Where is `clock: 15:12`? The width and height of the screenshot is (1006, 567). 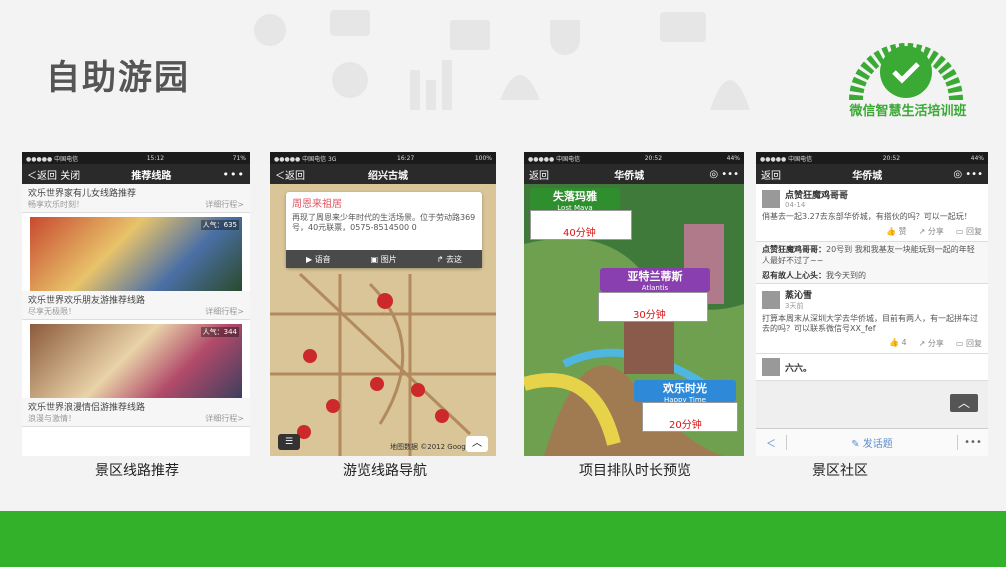 clock: 15:12 is located at coordinates (155, 158).